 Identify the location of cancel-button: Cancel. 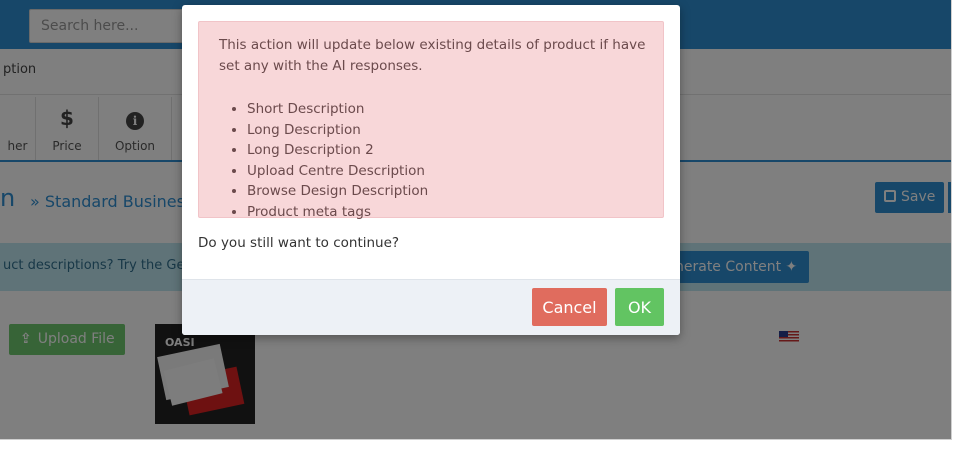
(569, 307).